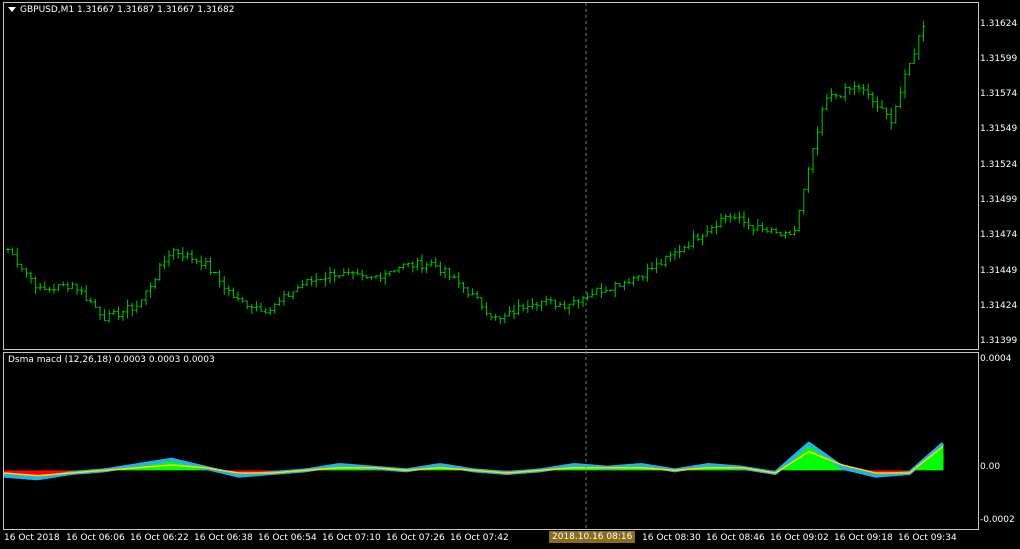  Describe the element at coordinates (999, 271) in the screenshot. I see `price-label: 1.31449` at that location.